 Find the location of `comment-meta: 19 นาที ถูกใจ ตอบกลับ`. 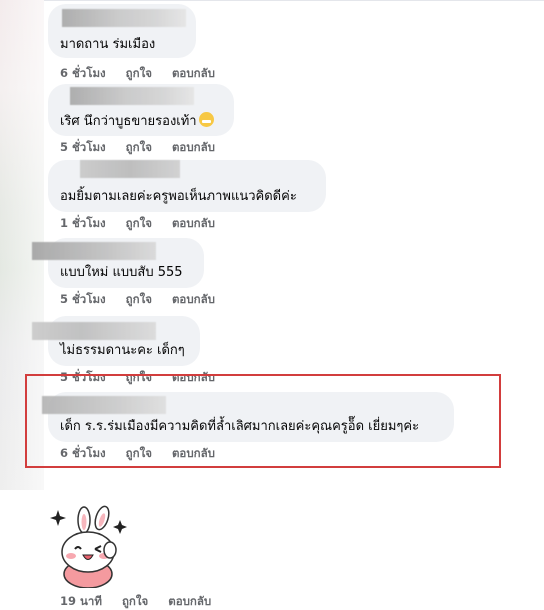

comment-meta: 19 นาที ถูกใจ ตอบกลับ is located at coordinates (143, 601).